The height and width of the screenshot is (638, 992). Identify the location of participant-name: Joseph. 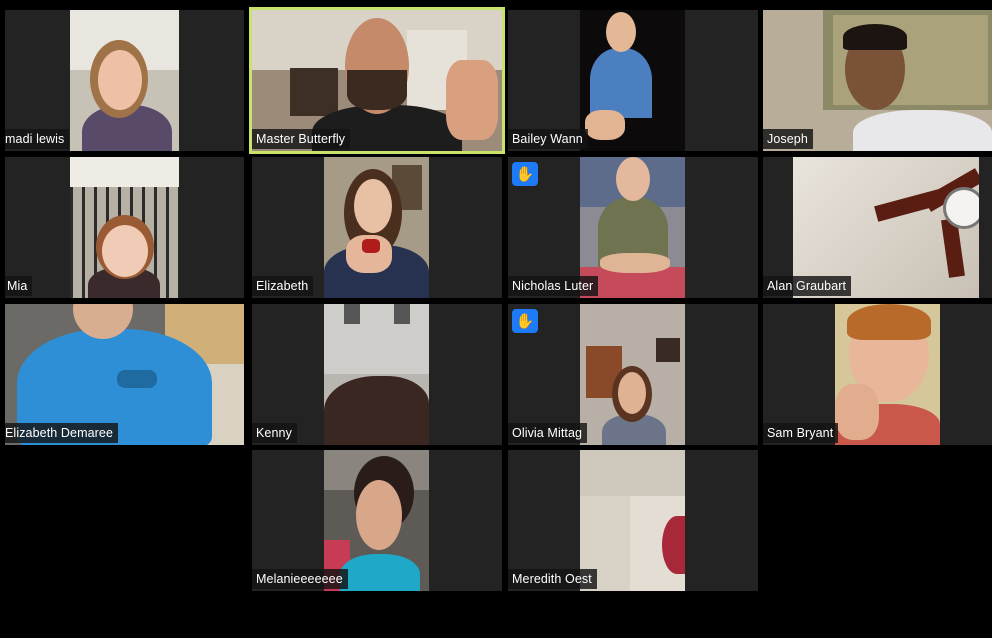
(788, 139).